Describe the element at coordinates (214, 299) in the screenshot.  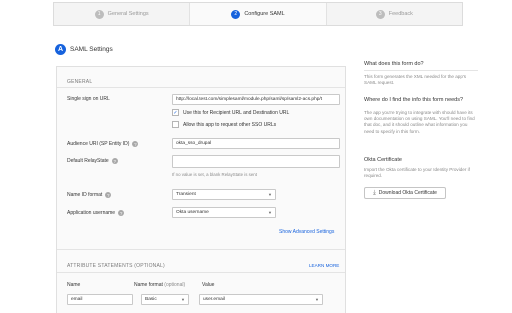
I see `attribute-value-value: user.email` at that location.